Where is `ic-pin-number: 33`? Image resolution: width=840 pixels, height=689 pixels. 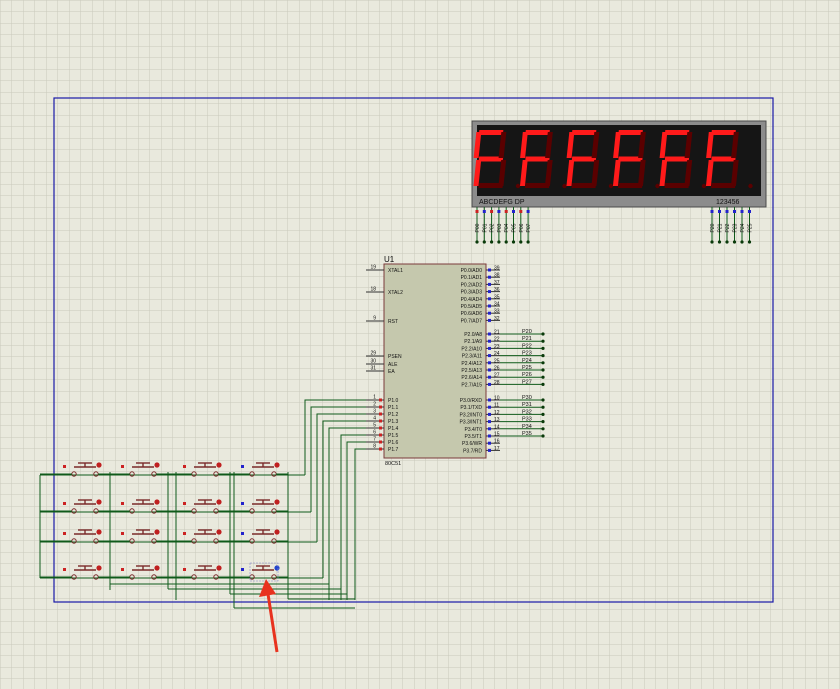 ic-pin-number: 33 is located at coordinates (497, 312).